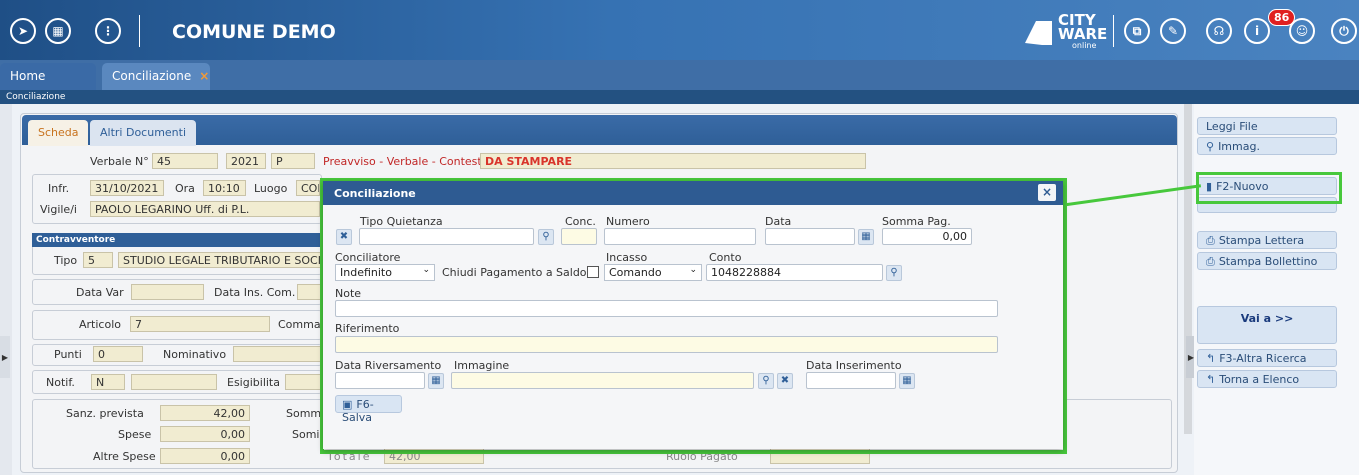  I want to click on tab-scheda: Scheda, so click(58, 133).